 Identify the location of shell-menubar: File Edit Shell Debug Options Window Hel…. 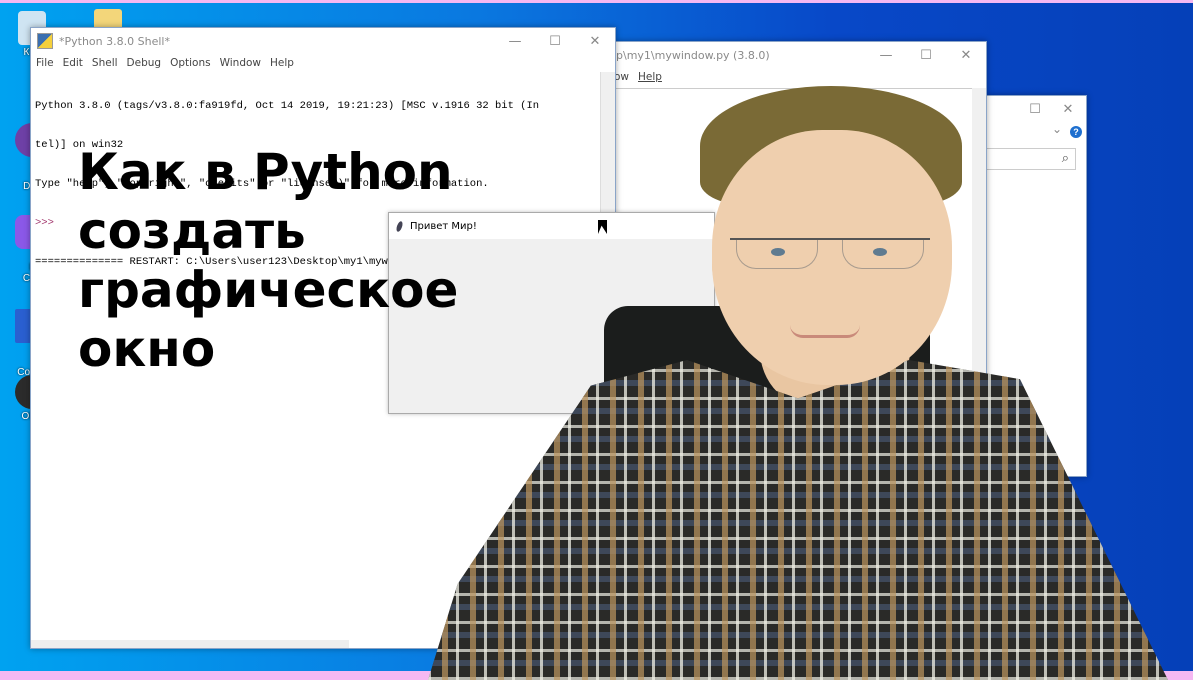
(323, 63).